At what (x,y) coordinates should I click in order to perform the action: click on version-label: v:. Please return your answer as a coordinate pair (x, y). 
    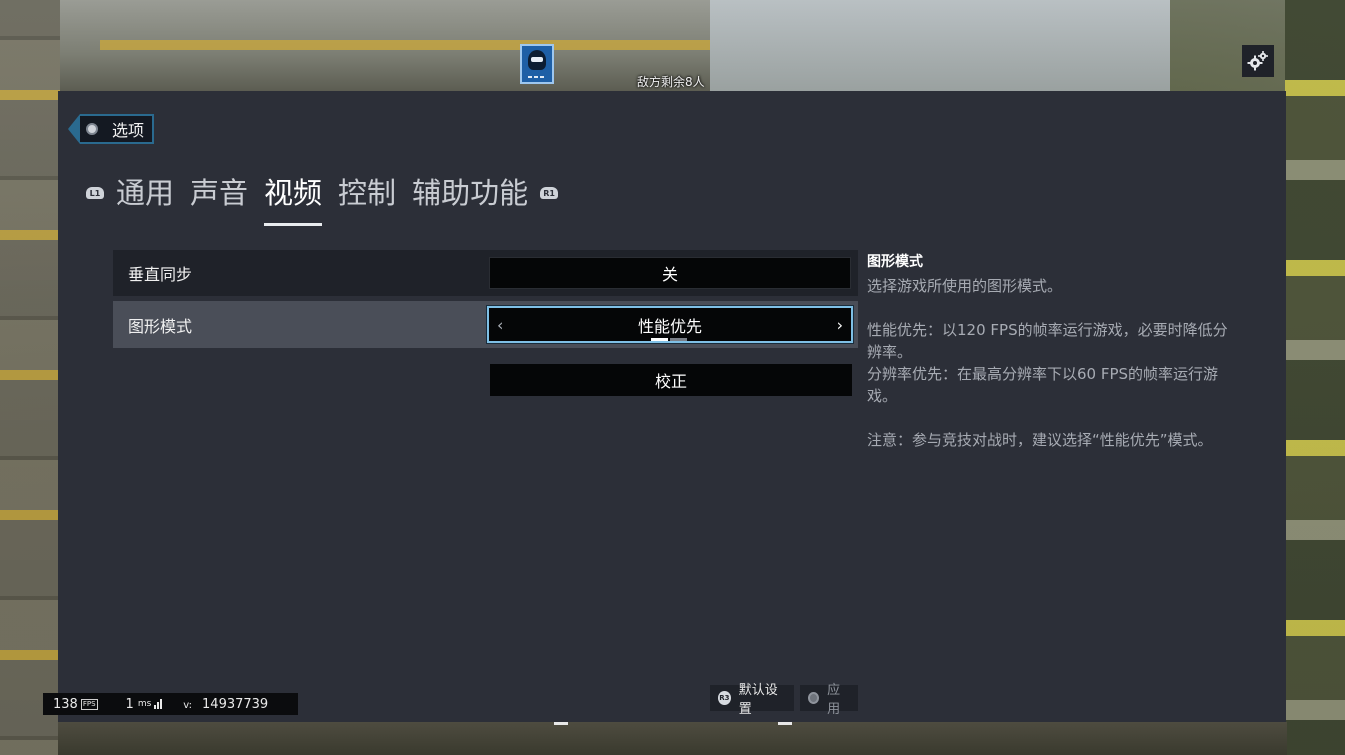
    Looking at the image, I should click on (188, 705).